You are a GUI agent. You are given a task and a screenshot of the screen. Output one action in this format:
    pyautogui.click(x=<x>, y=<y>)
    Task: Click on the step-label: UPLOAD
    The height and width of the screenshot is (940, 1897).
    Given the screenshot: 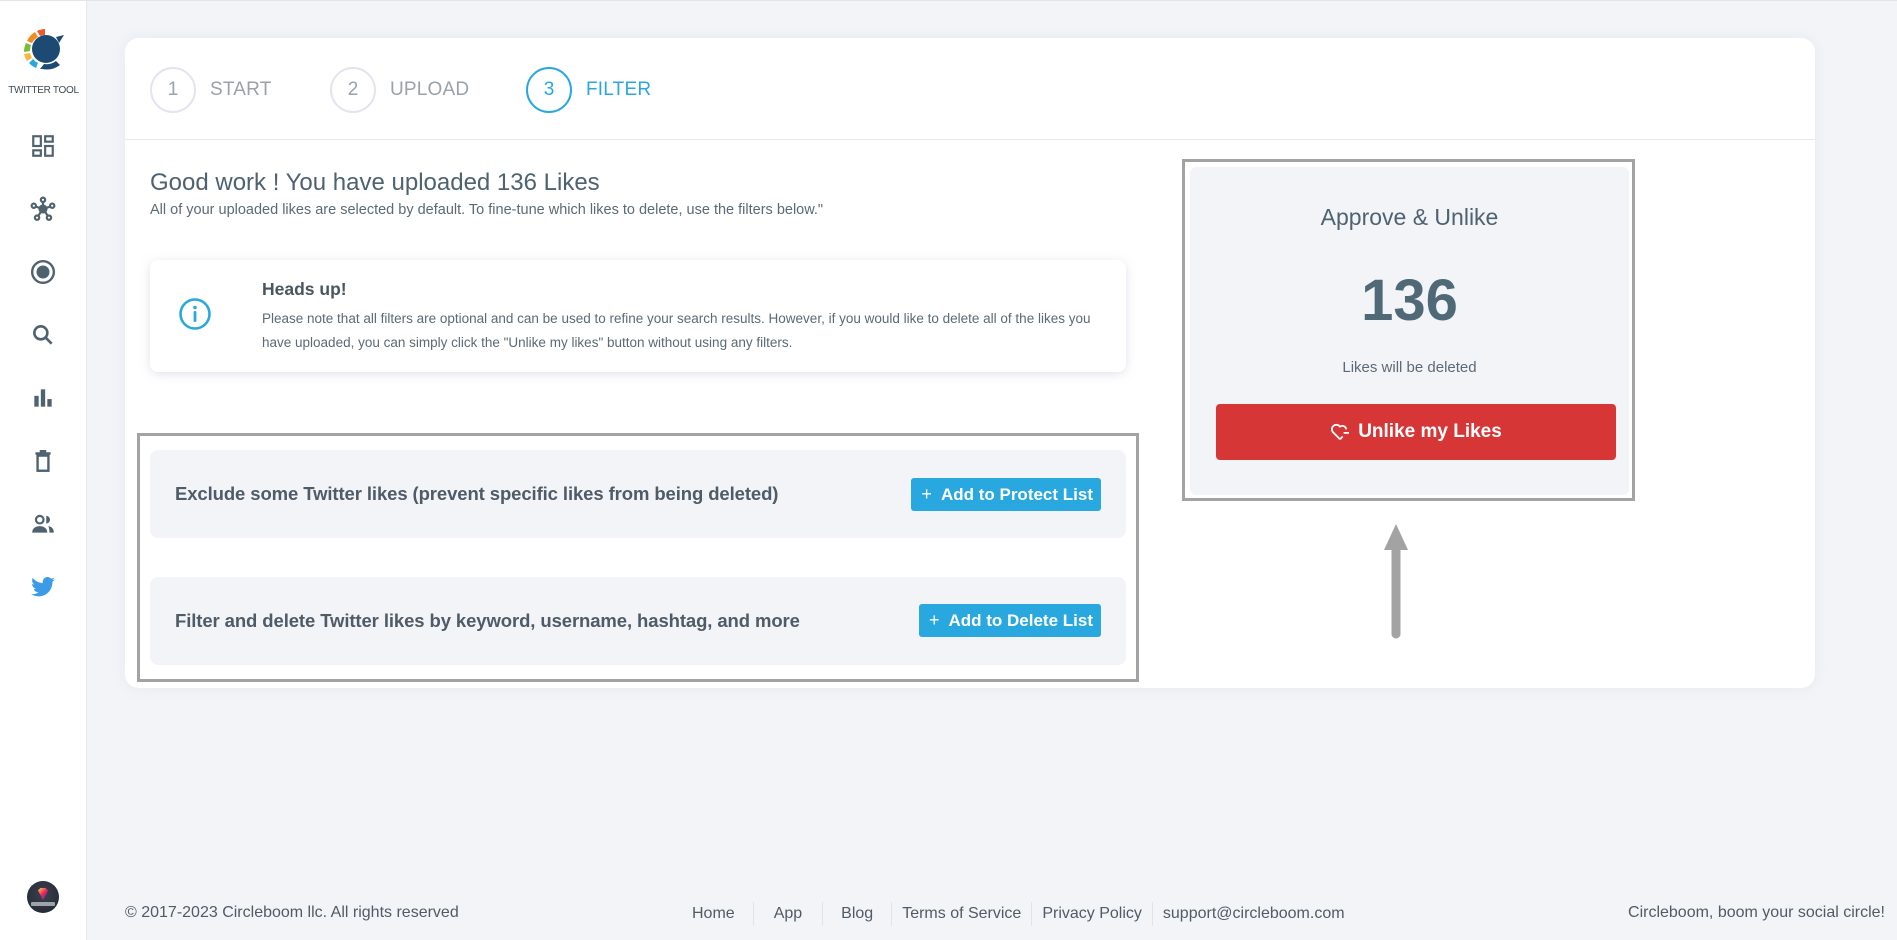 What is the action you would take?
    pyautogui.click(x=430, y=89)
    